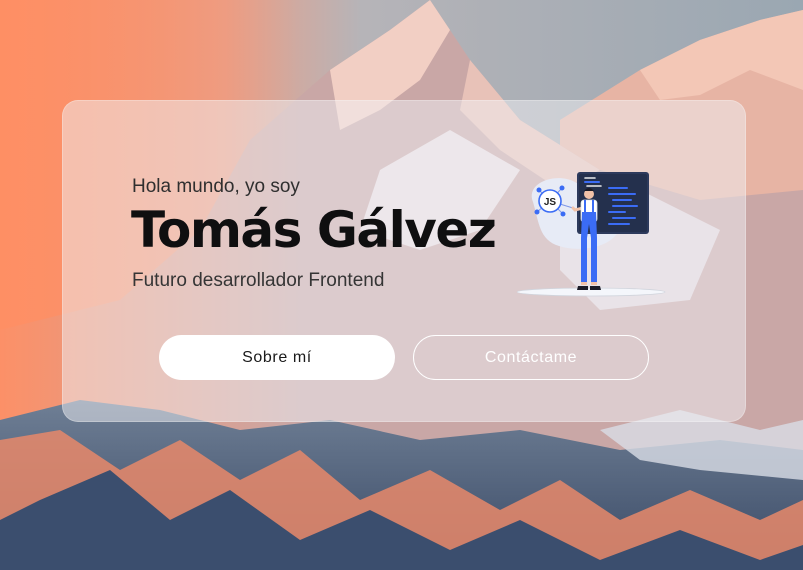 Image resolution: width=803 pixels, height=570 pixels. Describe the element at coordinates (531, 357) in the screenshot. I see `contact-button: Contáctame` at that location.